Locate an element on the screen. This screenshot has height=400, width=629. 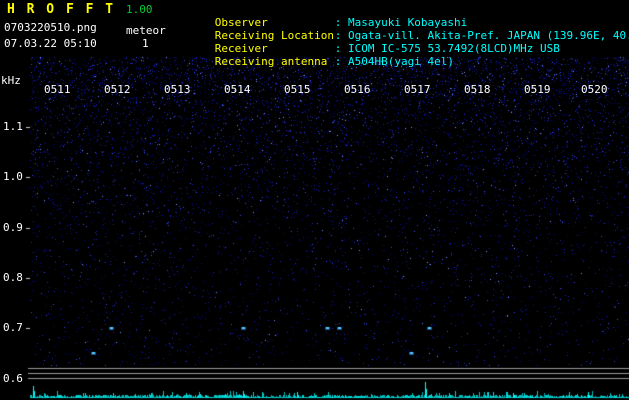
time-tick-label: 0516 is located at coordinates (357, 89).